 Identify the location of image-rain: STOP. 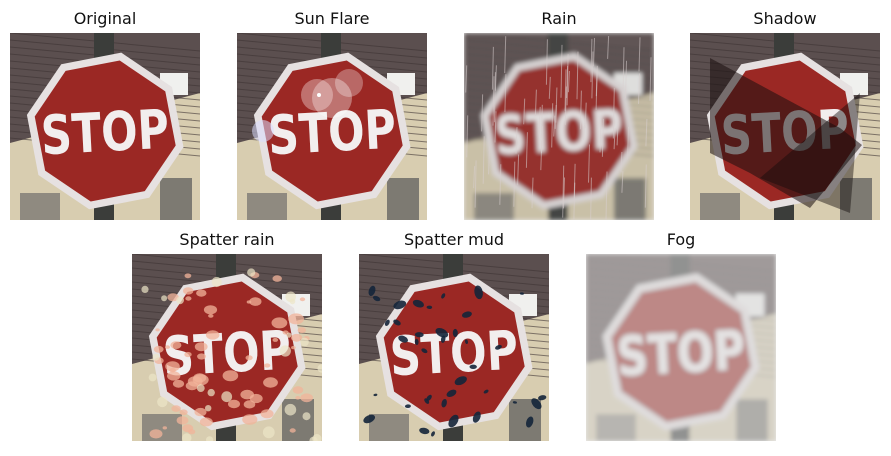
(559, 126).